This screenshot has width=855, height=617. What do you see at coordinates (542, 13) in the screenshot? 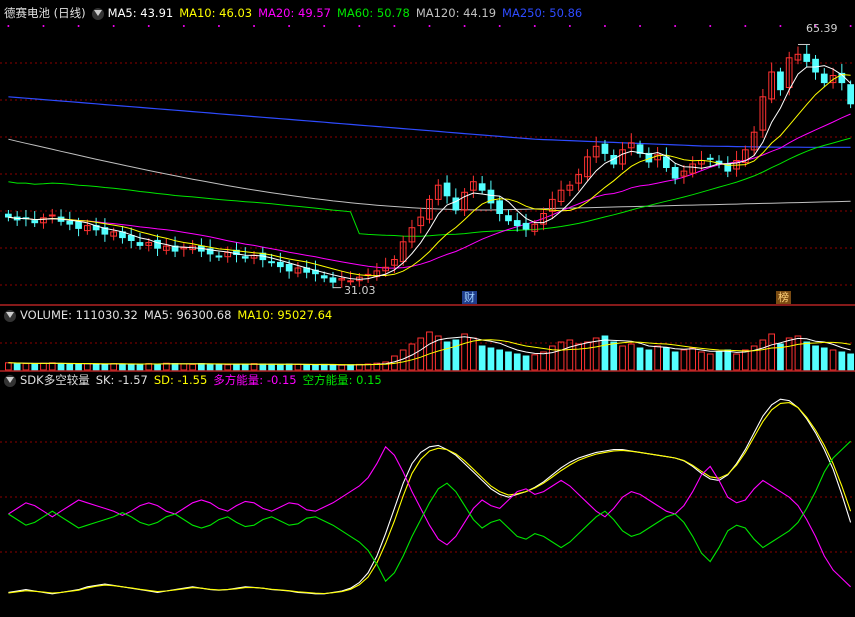
I see `ma250-label: MA250: 50.86` at bounding box center [542, 13].